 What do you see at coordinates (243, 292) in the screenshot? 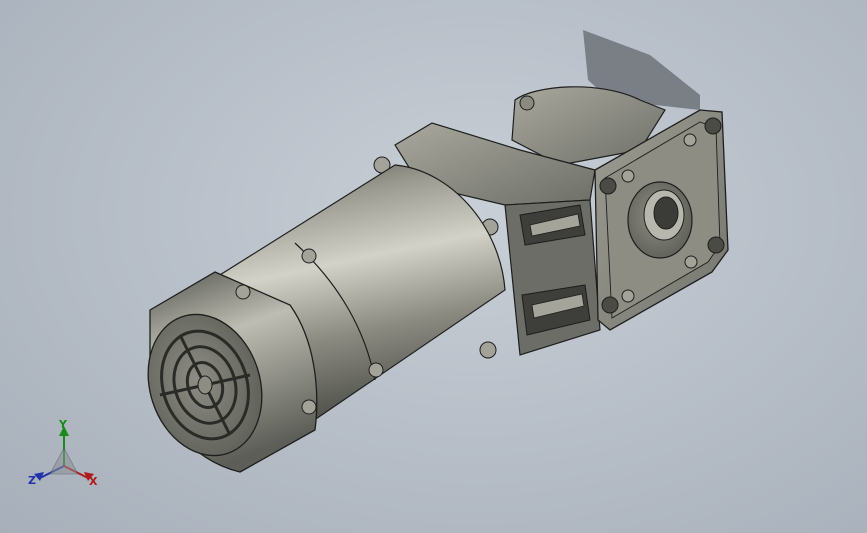
I see `cap-screw-top` at bounding box center [243, 292].